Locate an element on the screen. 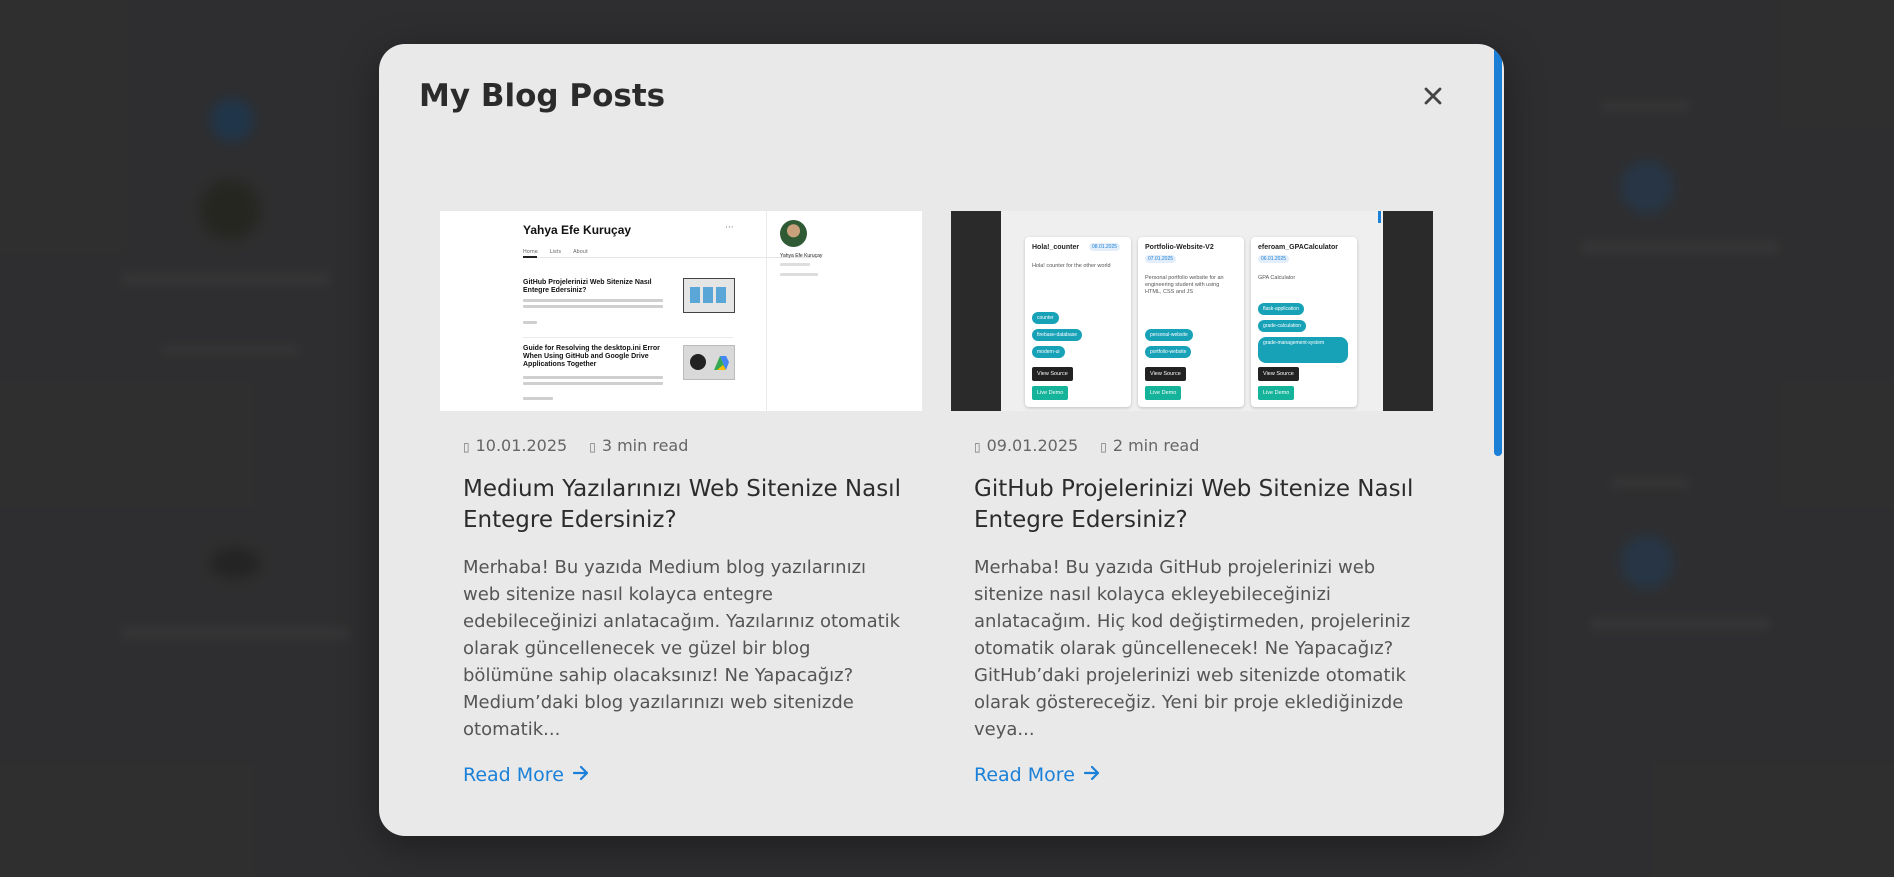 Image resolution: width=1894 pixels, height=877 pixels. project-tag: flask-application is located at coordinates (1281, 309).